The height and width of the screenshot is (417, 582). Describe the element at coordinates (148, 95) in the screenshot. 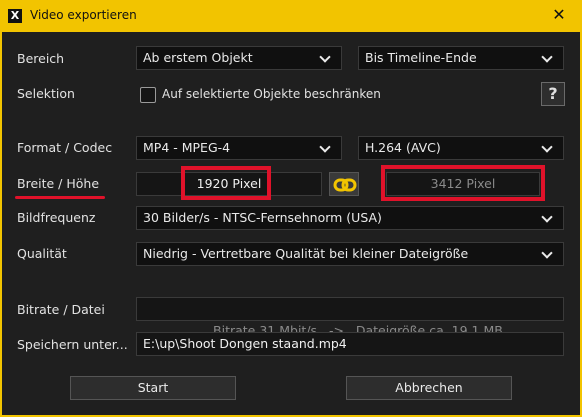

I see `selection-checkbox` at that location.